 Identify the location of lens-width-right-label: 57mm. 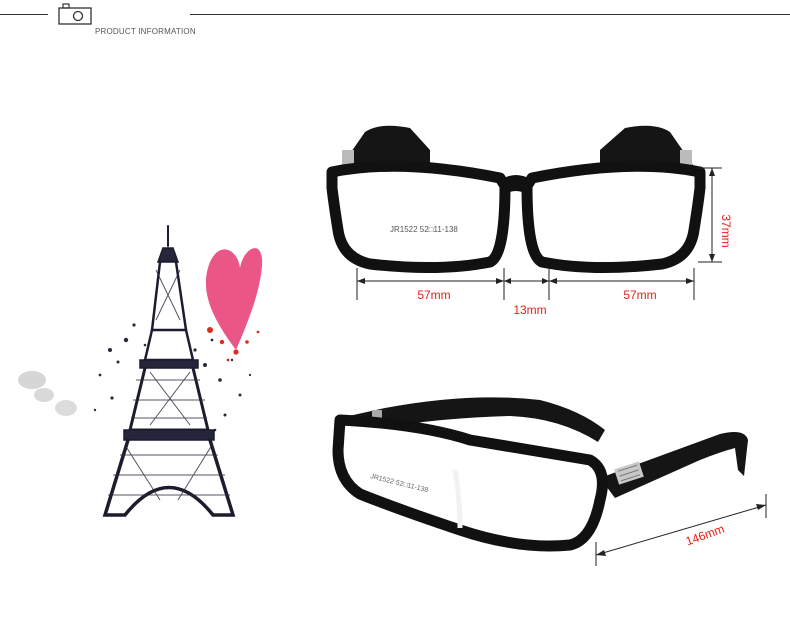
(640, 295).